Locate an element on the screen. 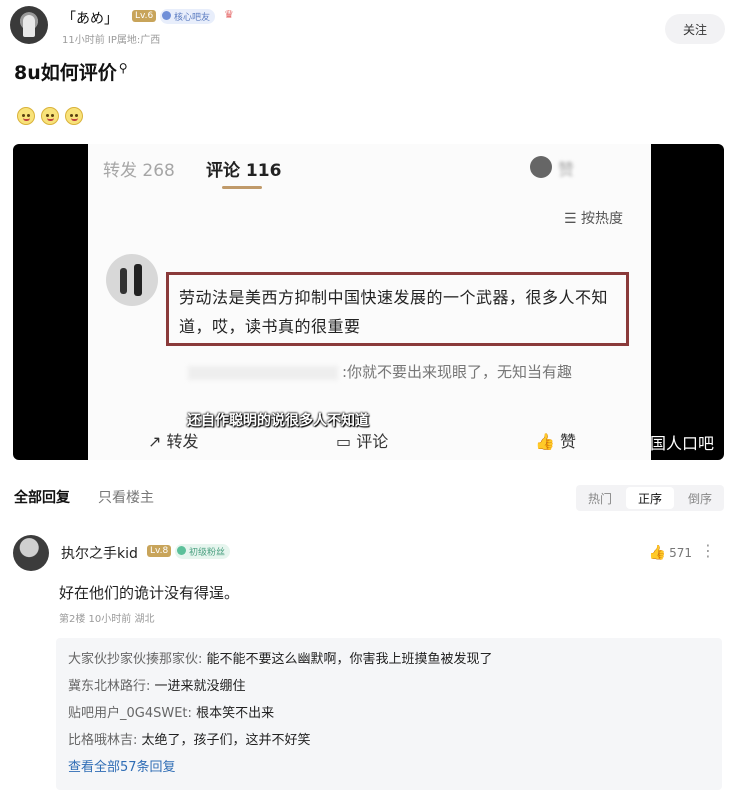 This screenshot has height=800, width=737. sort-desc-tab: 倒序 is located at coordinates (700, 498).